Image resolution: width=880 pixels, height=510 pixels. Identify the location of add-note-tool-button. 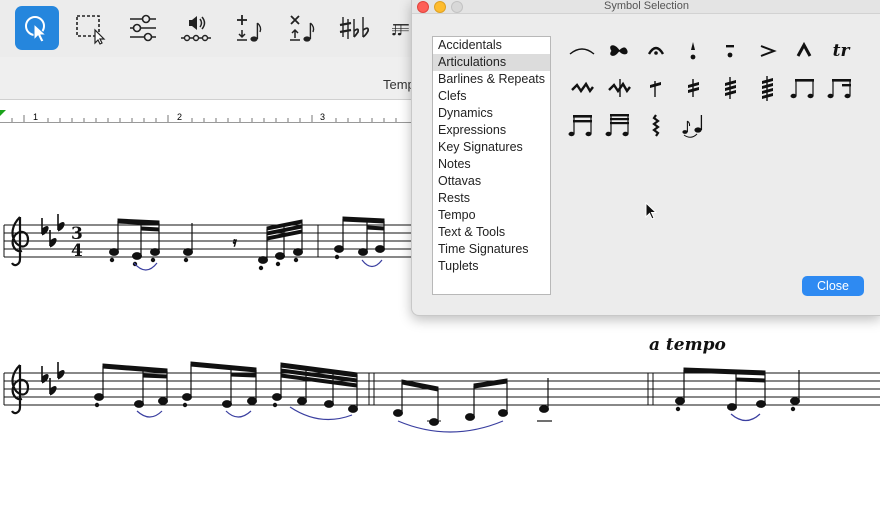
(247, 28).